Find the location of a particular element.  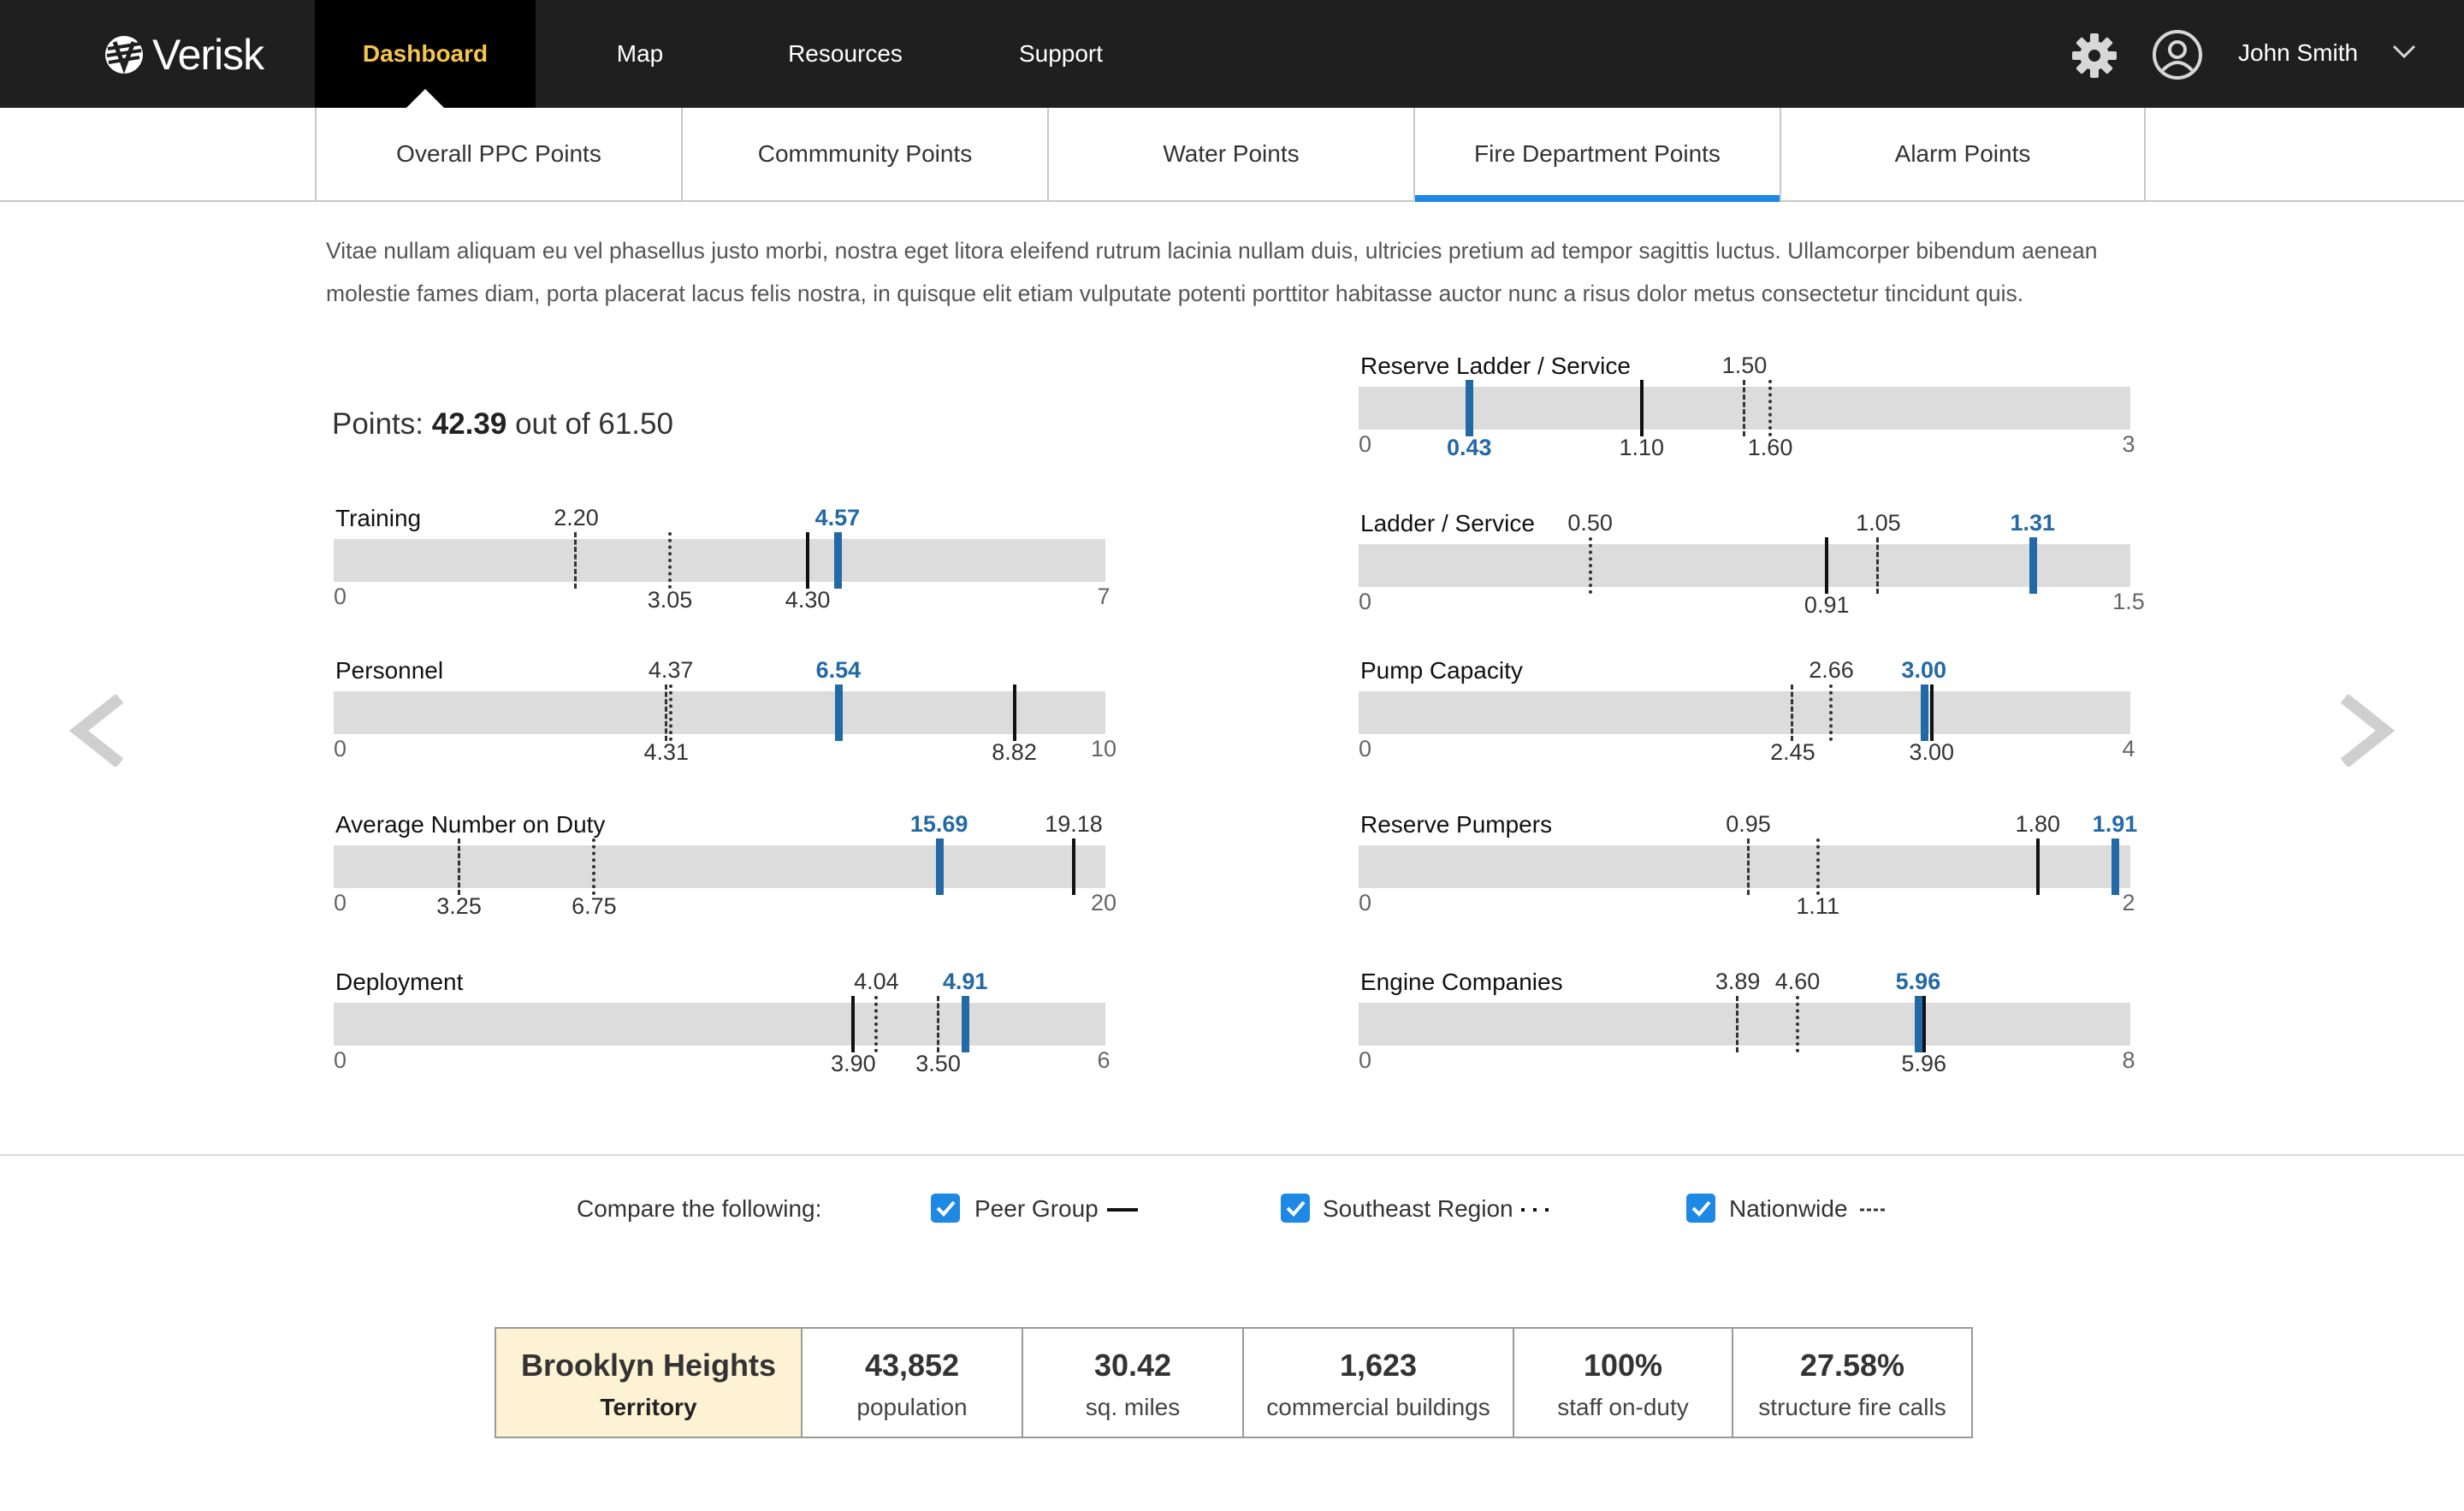

nav-resources: Resources is located at coordinates (845, 54).